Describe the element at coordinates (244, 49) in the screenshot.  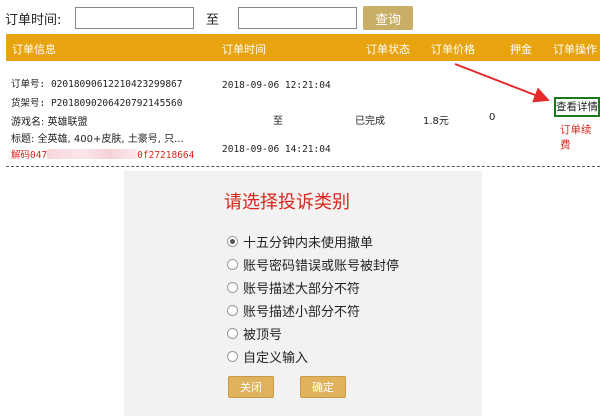
I see `header-order-time: 订单时间` at that location.